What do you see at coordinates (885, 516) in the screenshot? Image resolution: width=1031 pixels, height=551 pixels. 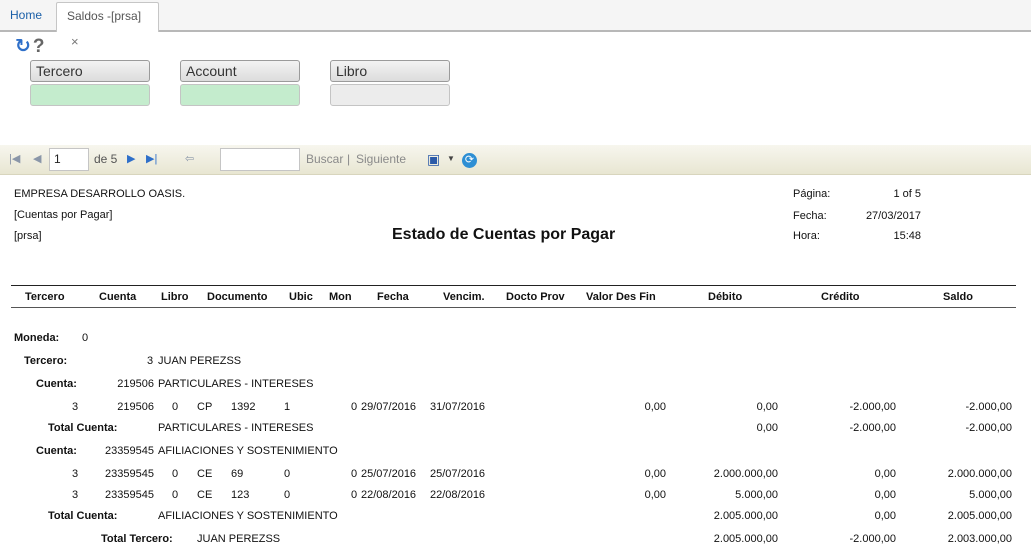 I see `total-cuenta-credito: 0,00` at bounding box center [885, 516].